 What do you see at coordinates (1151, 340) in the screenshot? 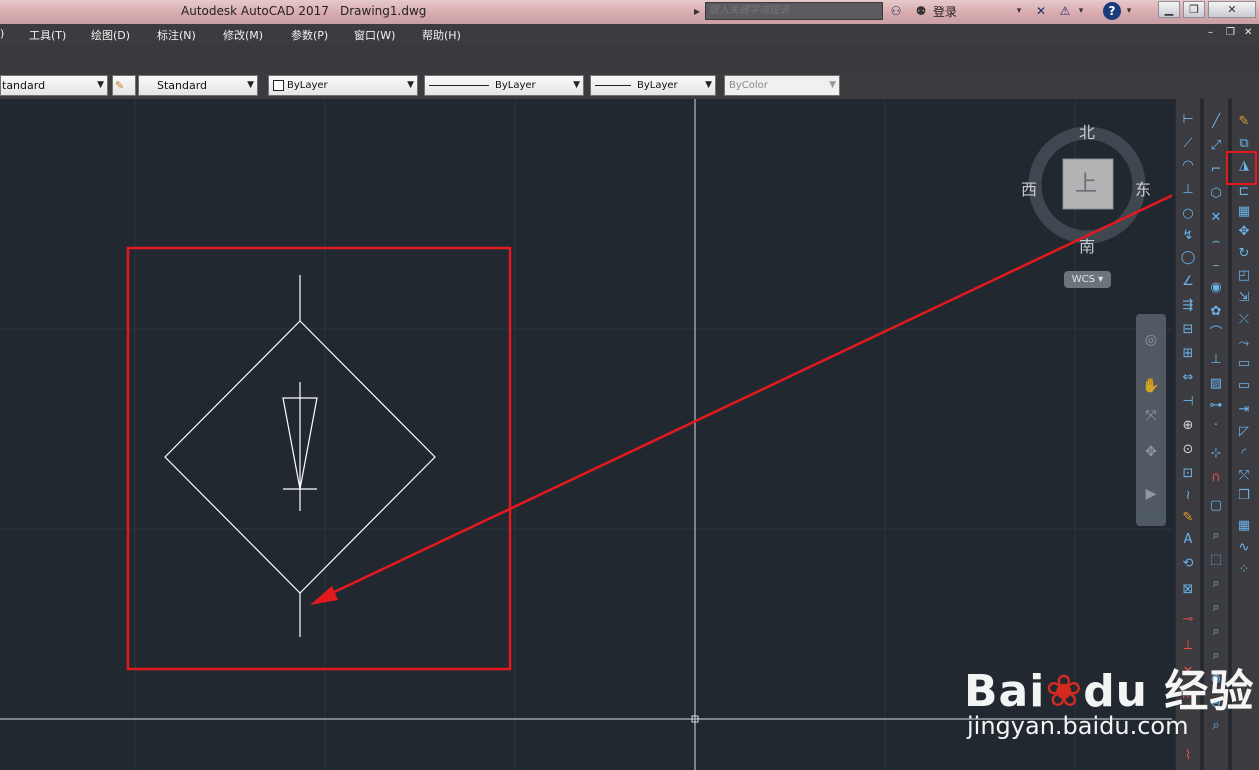
I see `steering-wheel-icon: ◎` at bounding box center [1151, 340].